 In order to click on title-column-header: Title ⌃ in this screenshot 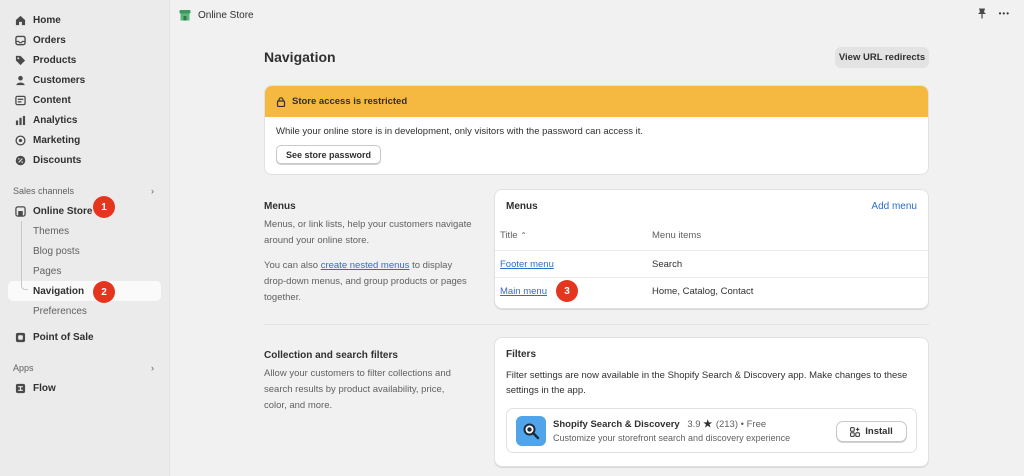, I will do `click(573, 235)`.